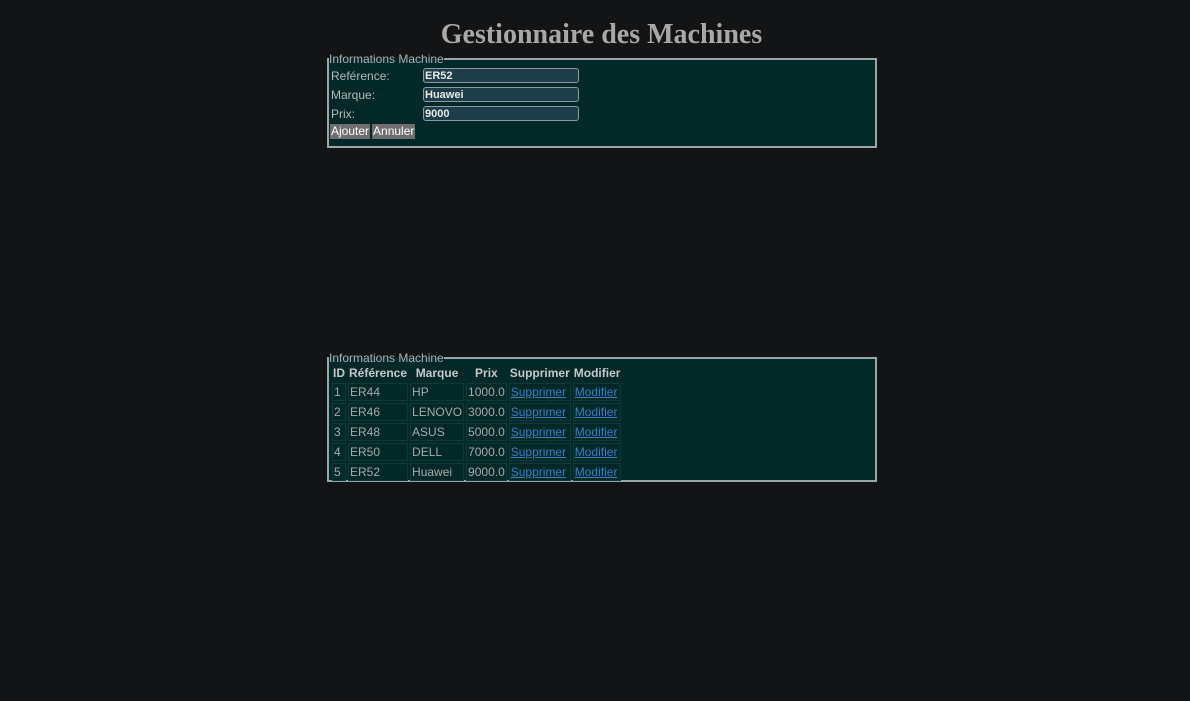 This screenshot has height=701, width=1190. I want to click on table-row: 2 ER46 LENOVO 3000.0 Supprimer Modifier, so click(477, 412).